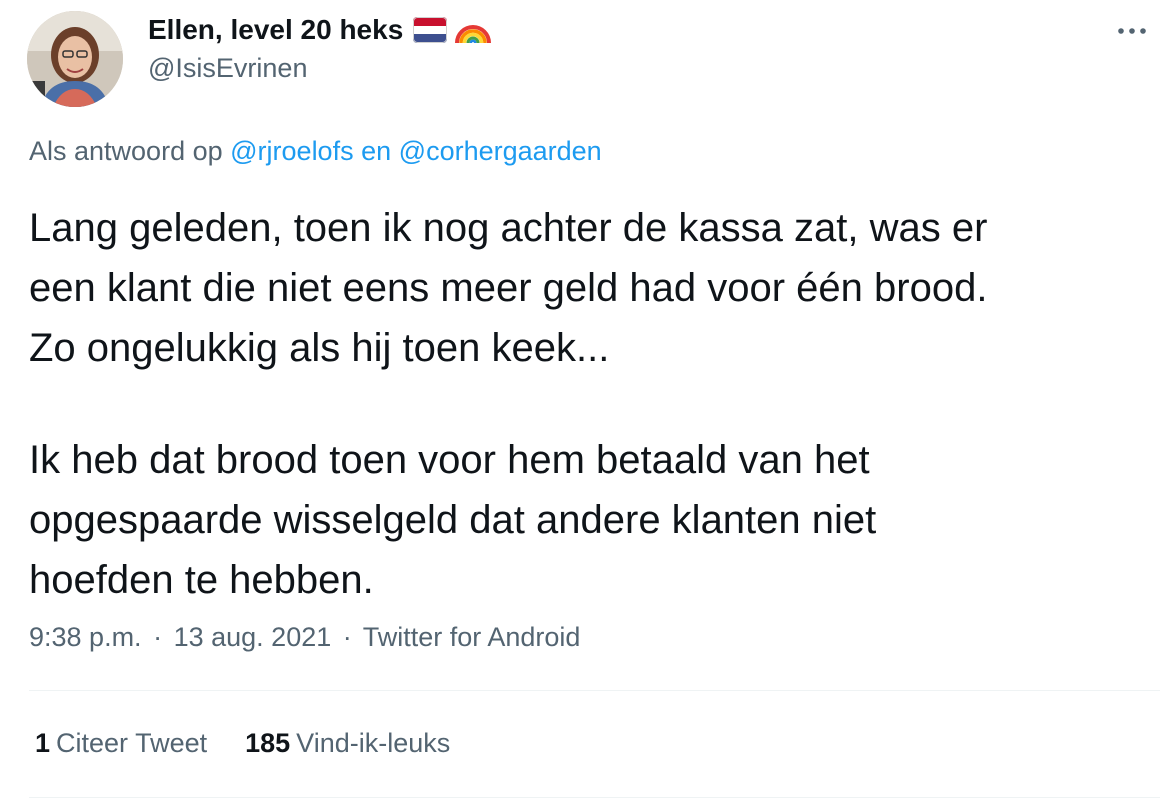 The height and width of the screenshot is (810, 1172). I want to click on profile-photo-icon, so click(75, 59).